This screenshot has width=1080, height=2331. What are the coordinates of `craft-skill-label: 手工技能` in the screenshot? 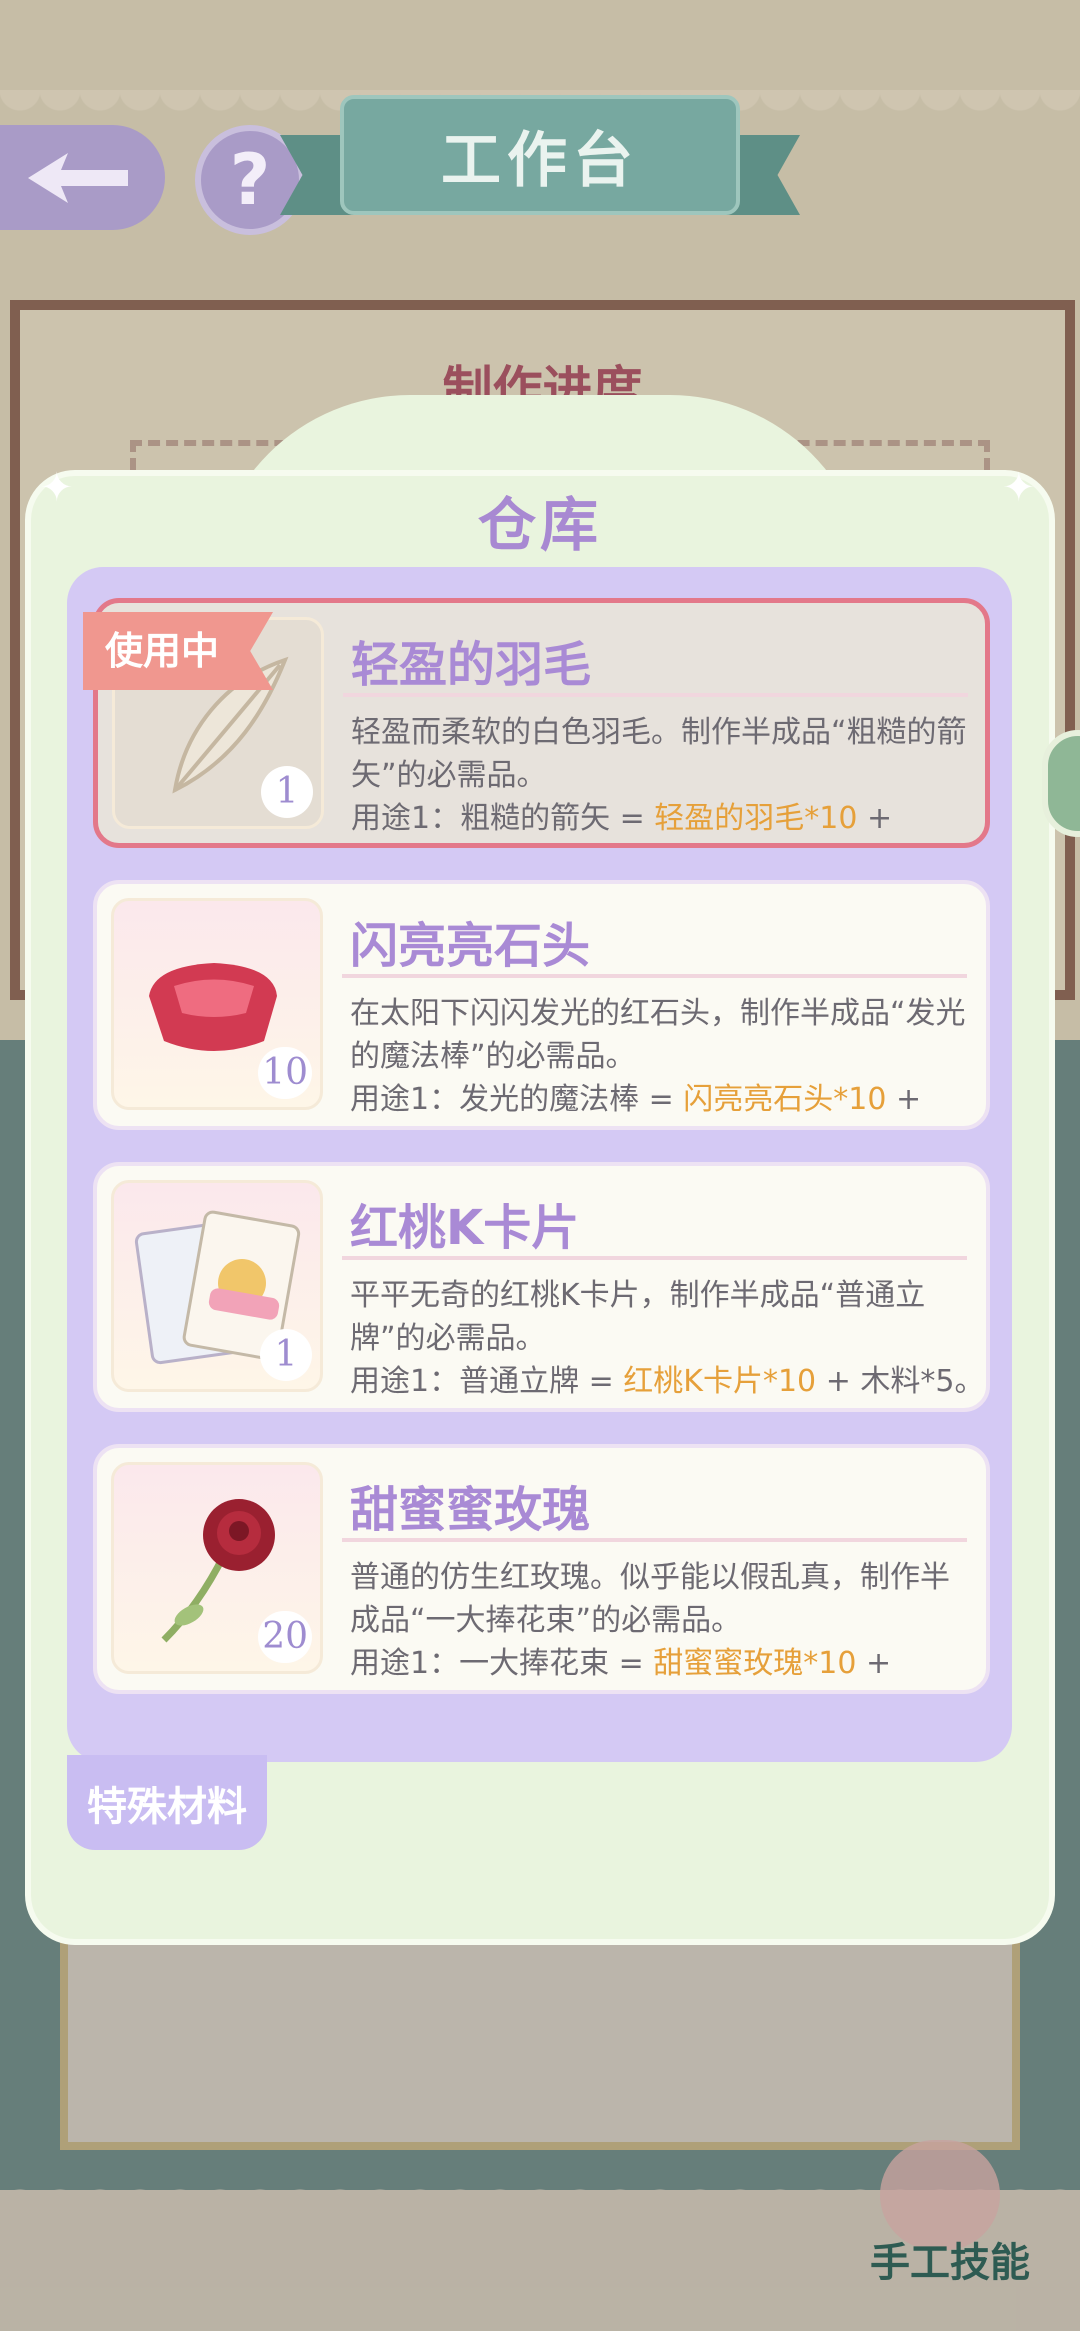 It's located at (950, 2263).